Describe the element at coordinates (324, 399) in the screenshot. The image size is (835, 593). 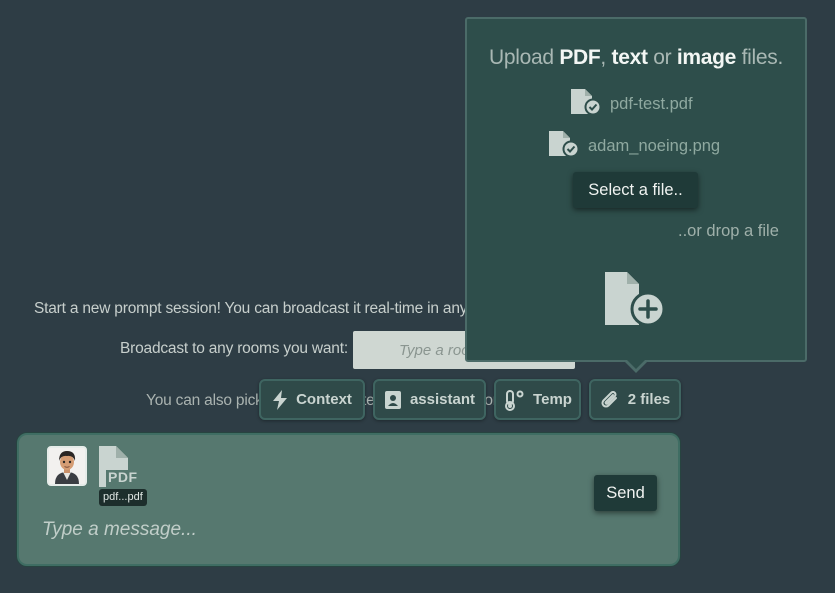
I see `context-button-label: Context` at that location.